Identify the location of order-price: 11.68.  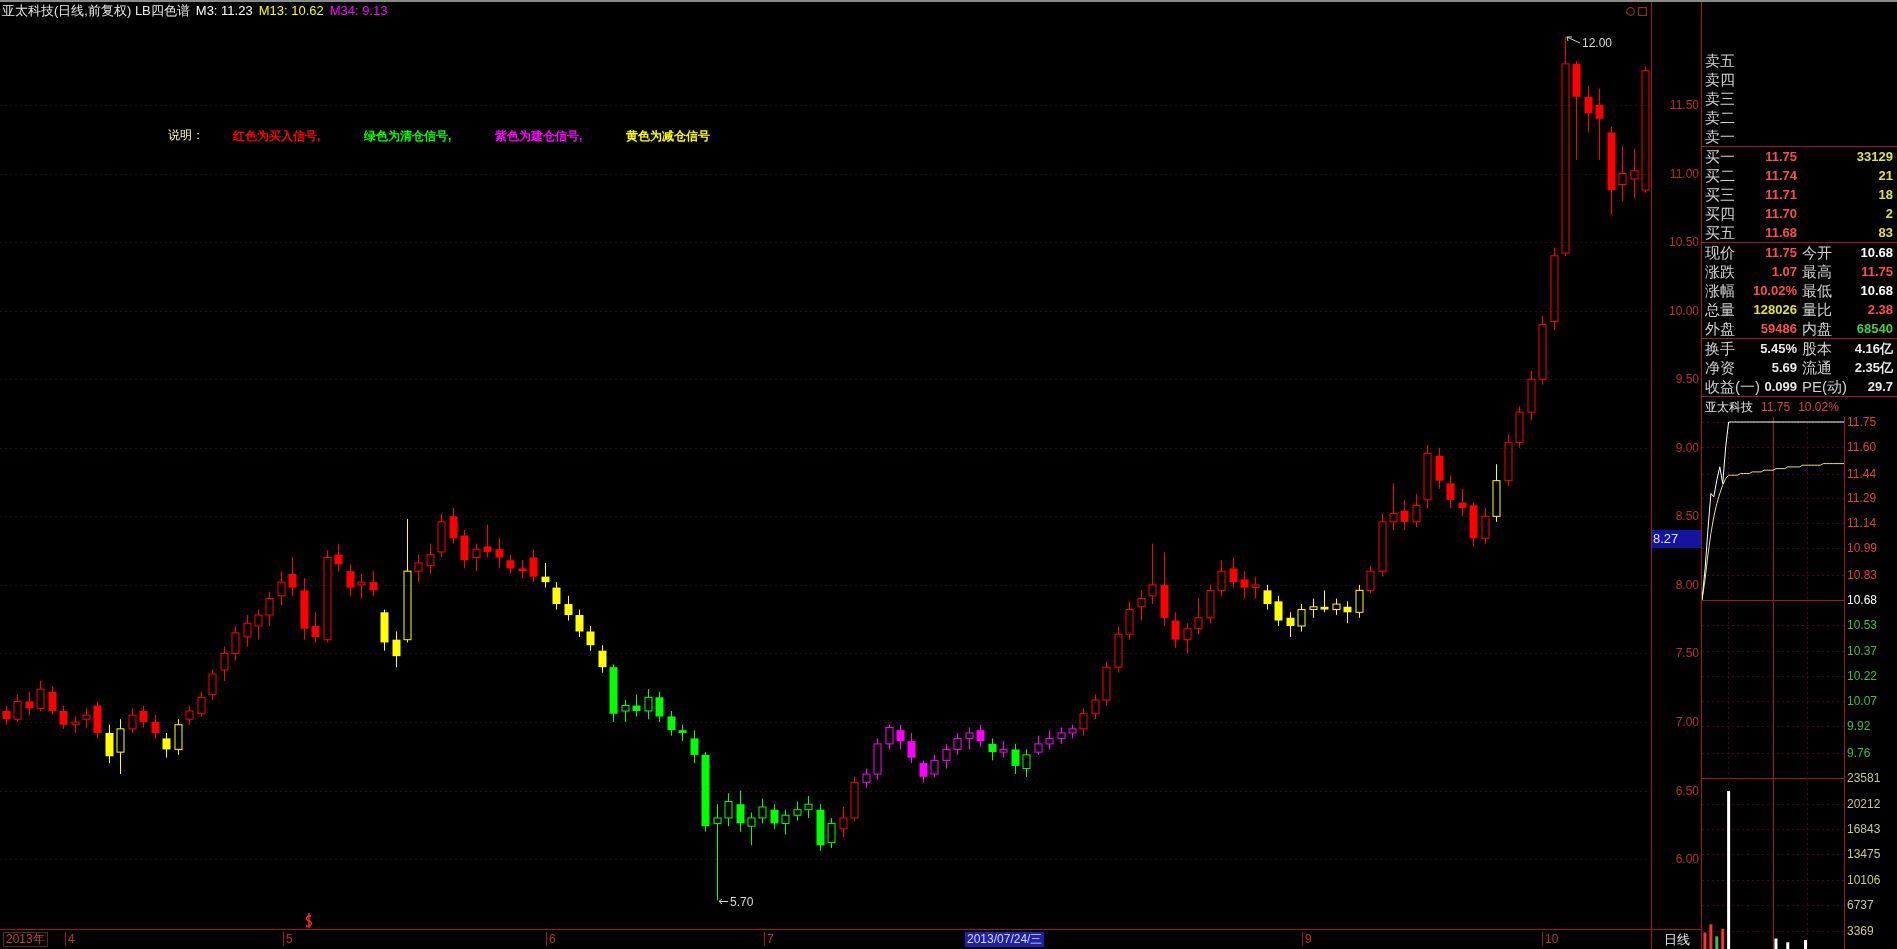
(1781, 233).